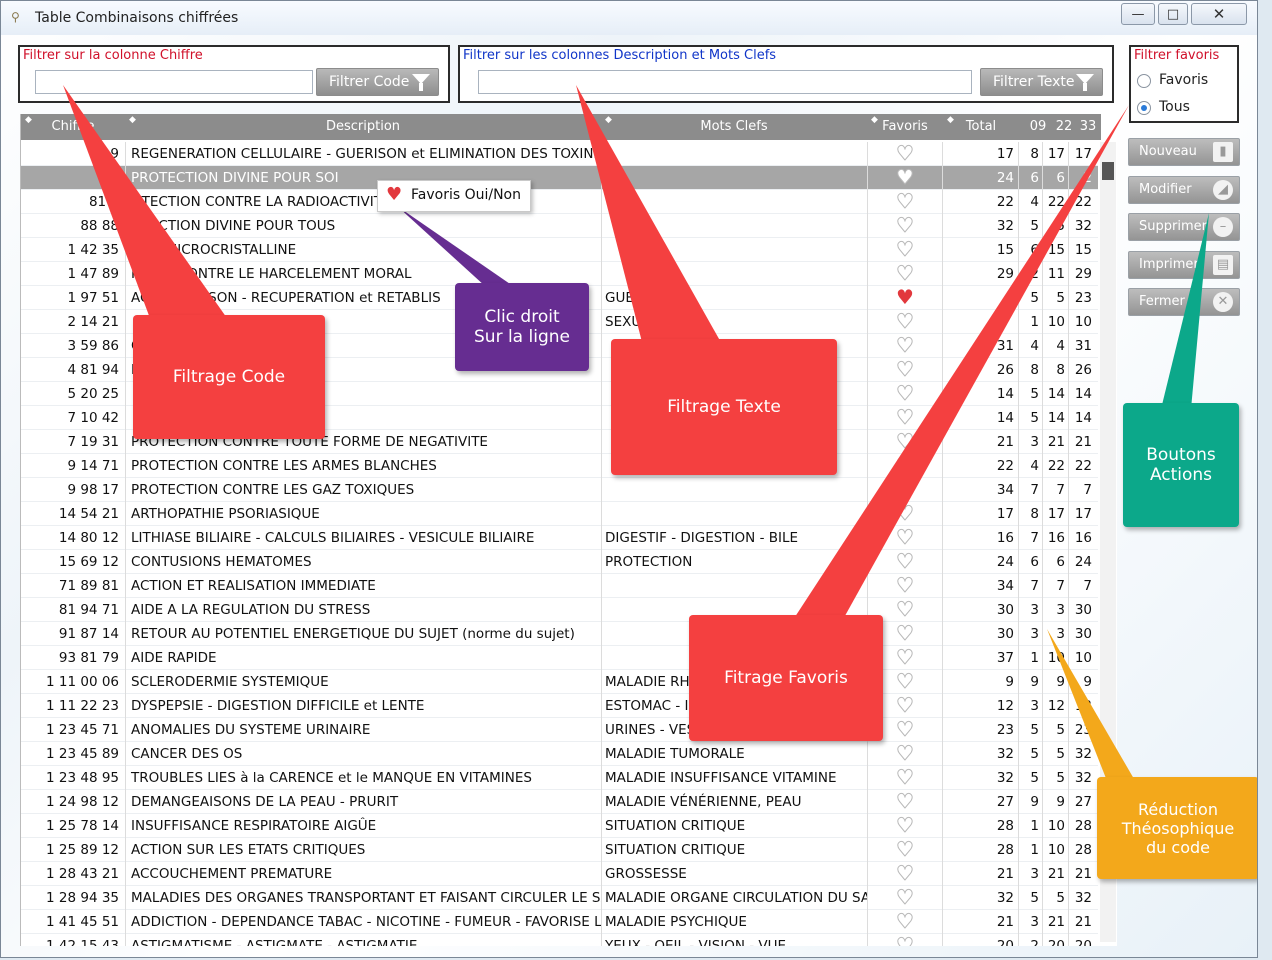 The image size is (1272, 960). What do you see at coordinates (1094, 710) in the screenshot?
I see `pointer-reduction` at bounding box center [1094, 710].